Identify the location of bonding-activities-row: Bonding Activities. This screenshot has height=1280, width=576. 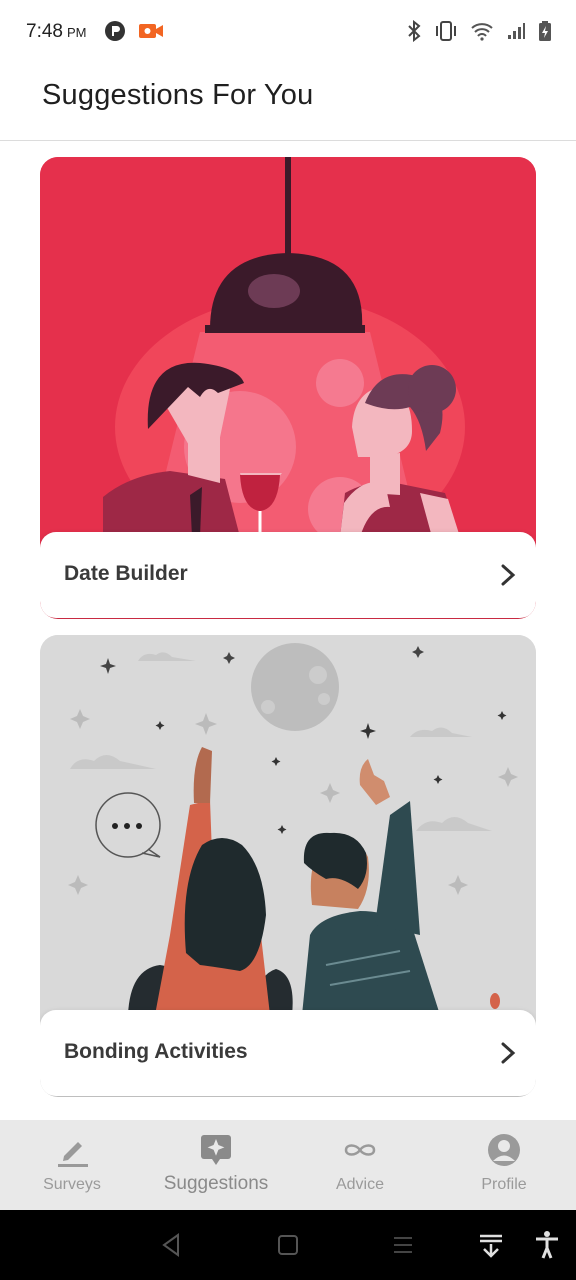
(288, 1053).